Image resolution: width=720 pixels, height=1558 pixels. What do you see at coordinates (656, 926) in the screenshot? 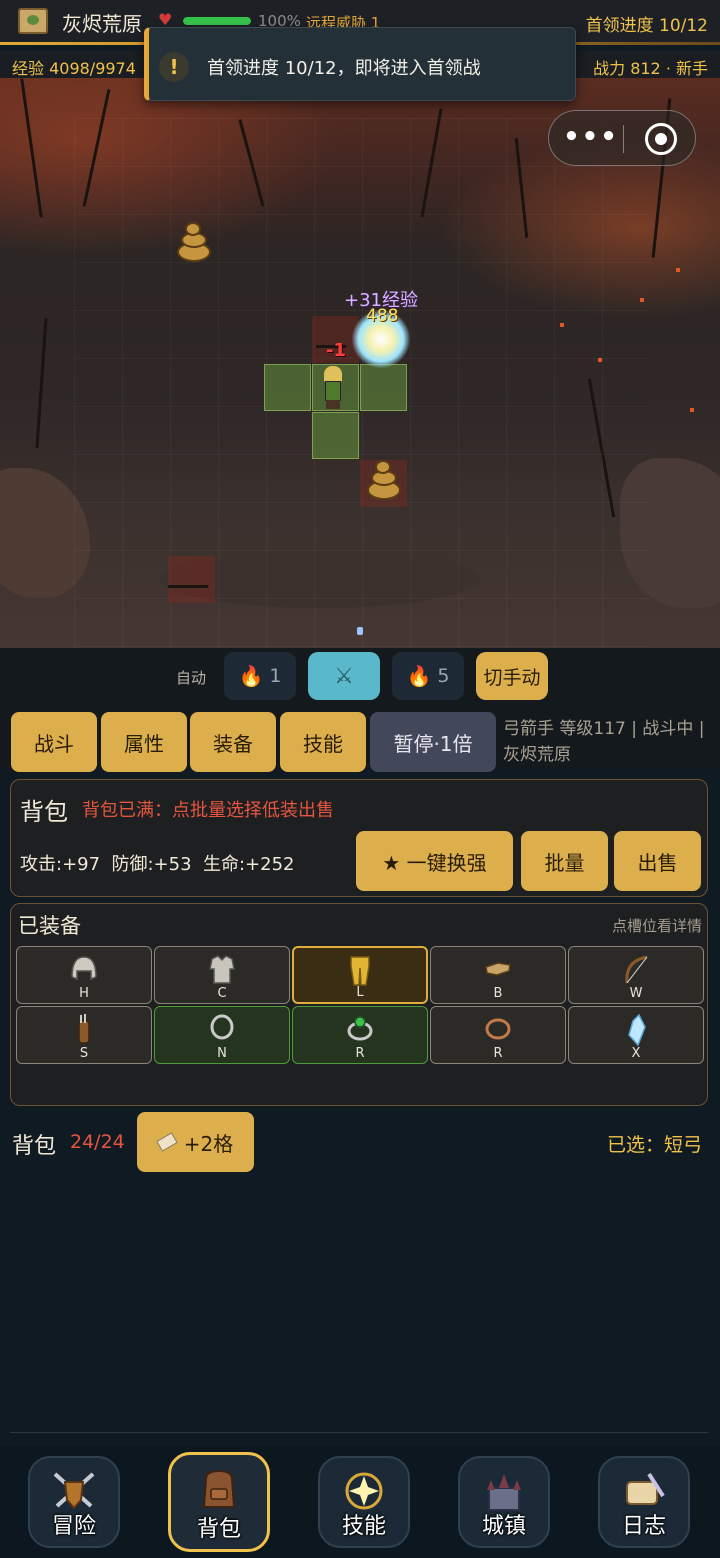
I see `equipped-hint: 点槽位看详情` at bounding box center [656, 926].